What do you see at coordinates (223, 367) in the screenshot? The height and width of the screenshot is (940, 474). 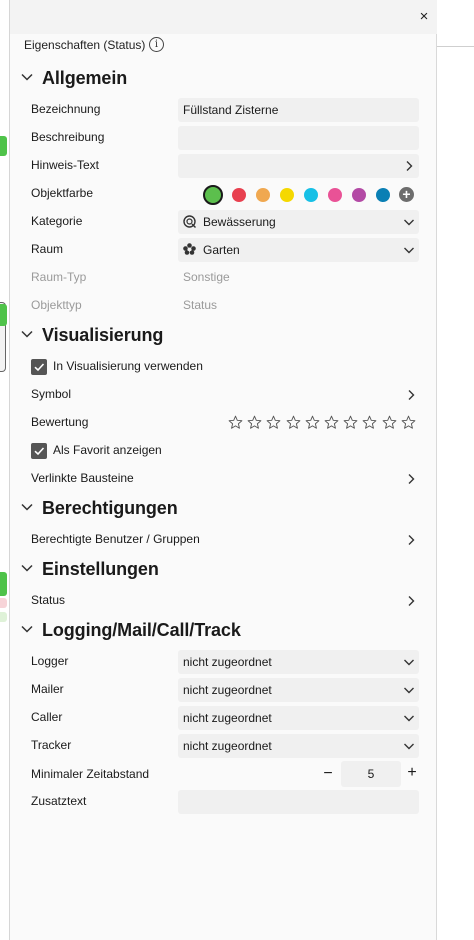 I see `row-in-visualisierung: In Visualisierung verwenden` at bounding box center [223, 367].